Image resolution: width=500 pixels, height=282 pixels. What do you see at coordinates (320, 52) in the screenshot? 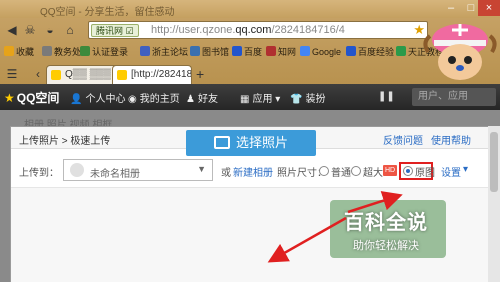
I see `bookmark-item: Google` at bounding box center [320, 52].